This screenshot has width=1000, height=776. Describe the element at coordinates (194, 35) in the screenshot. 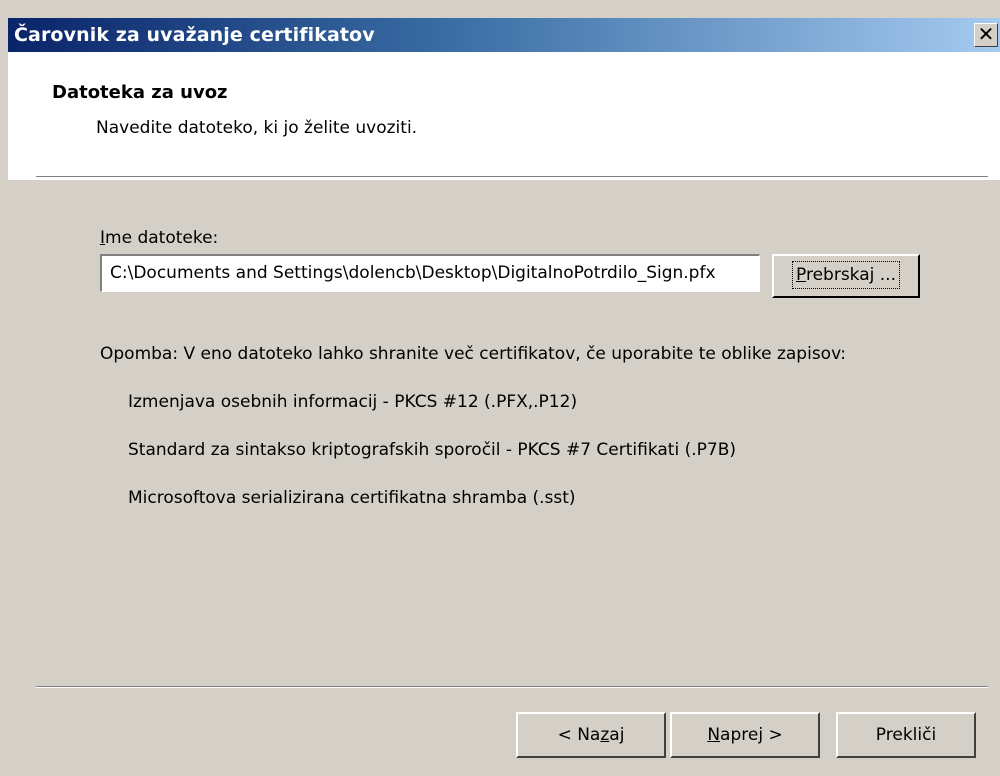

I see `window-title: Čarovnik za uvažanje certifikatov` at that location.